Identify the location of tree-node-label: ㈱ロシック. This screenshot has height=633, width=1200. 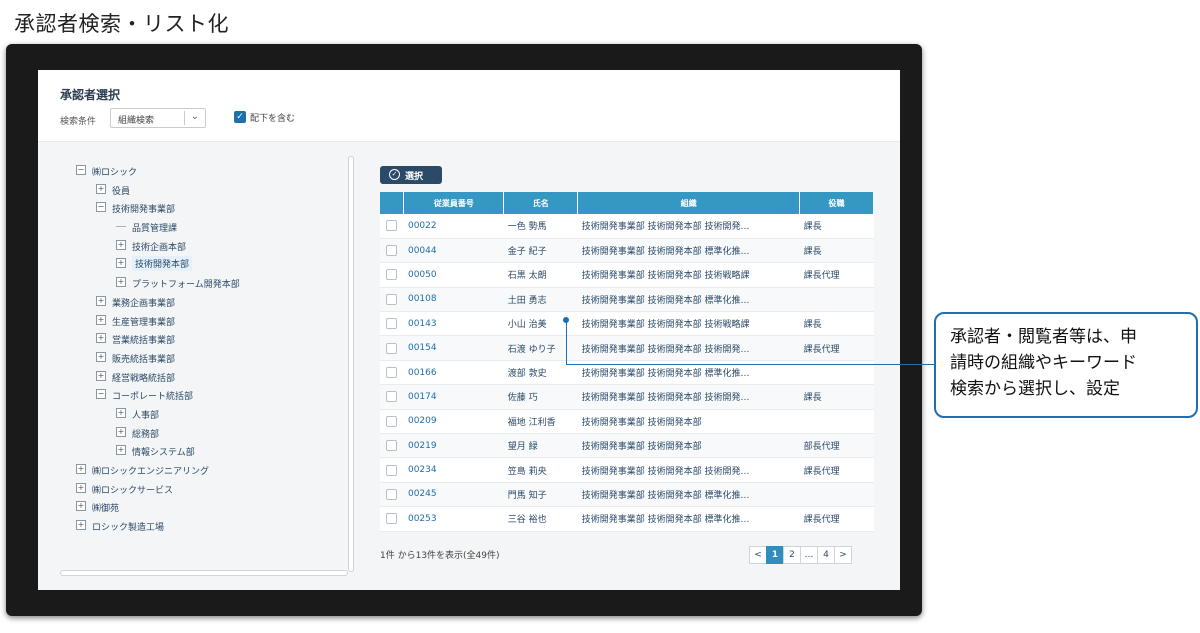
(114, 171).